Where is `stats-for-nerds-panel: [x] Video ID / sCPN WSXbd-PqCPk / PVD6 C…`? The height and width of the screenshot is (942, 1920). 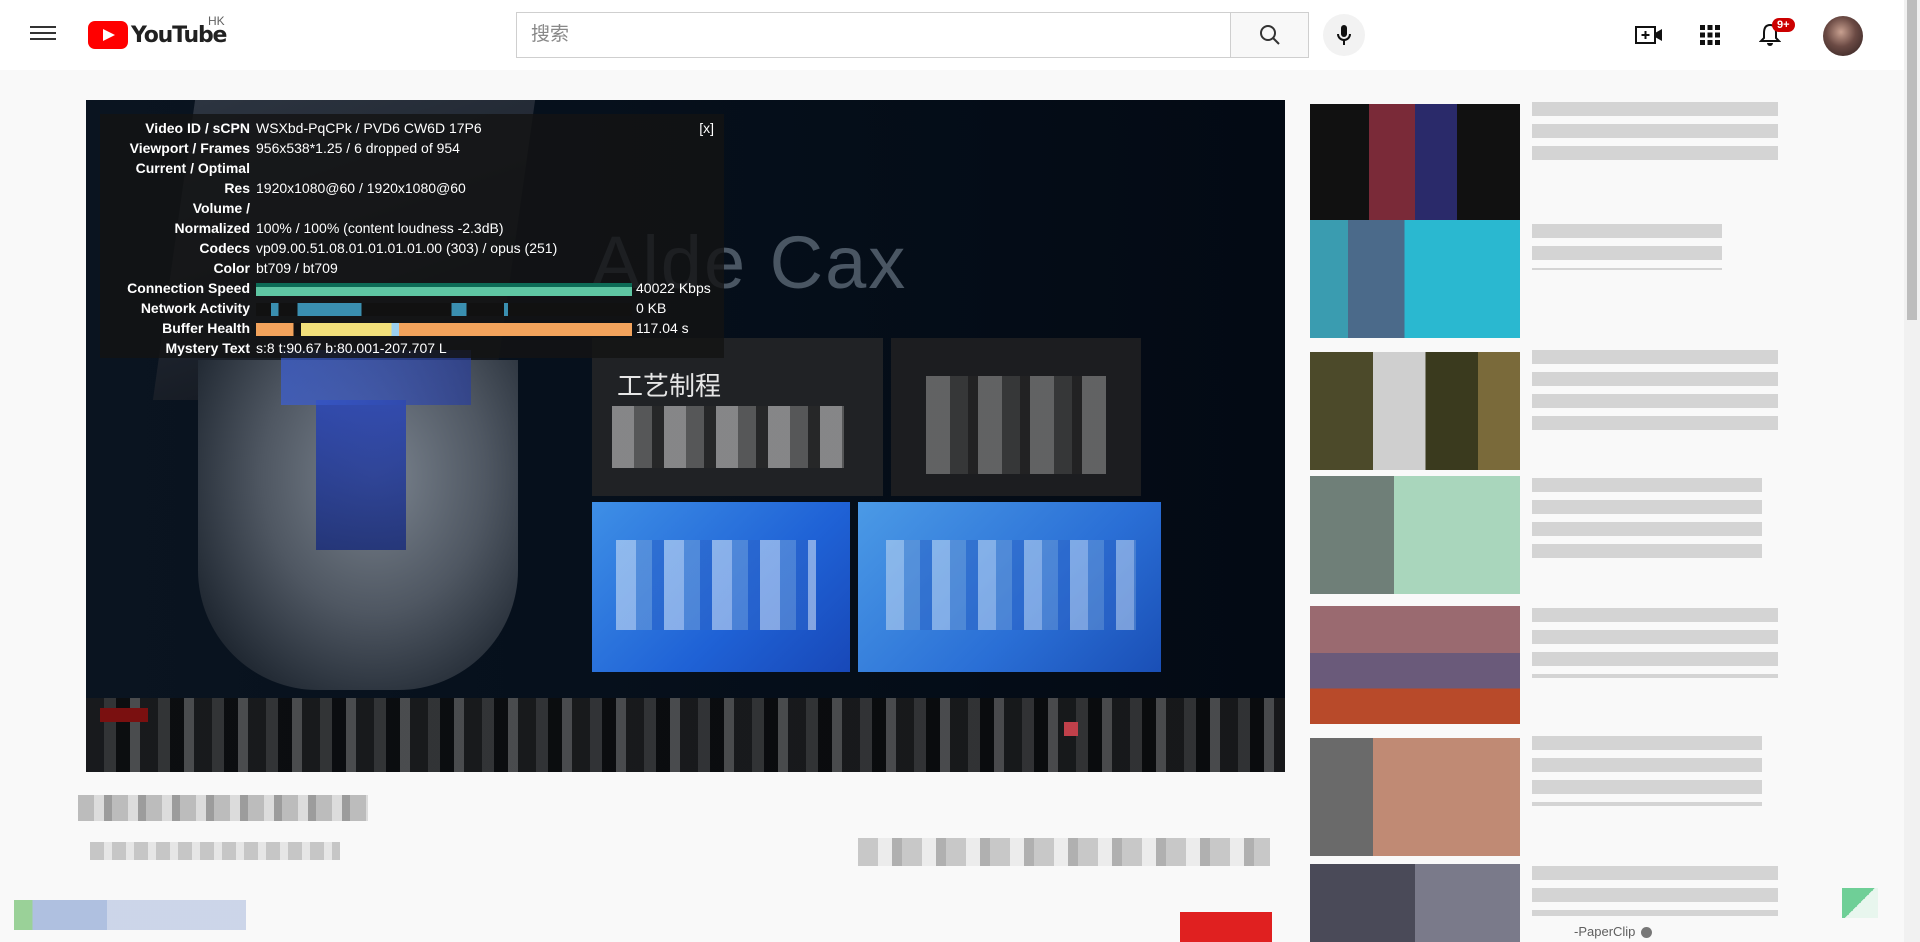
stats-for-nerds-panel: [x] Video ID / sCPN WSXbd-PqCPk / PVD6 C… is located at coordinates (412, 236).